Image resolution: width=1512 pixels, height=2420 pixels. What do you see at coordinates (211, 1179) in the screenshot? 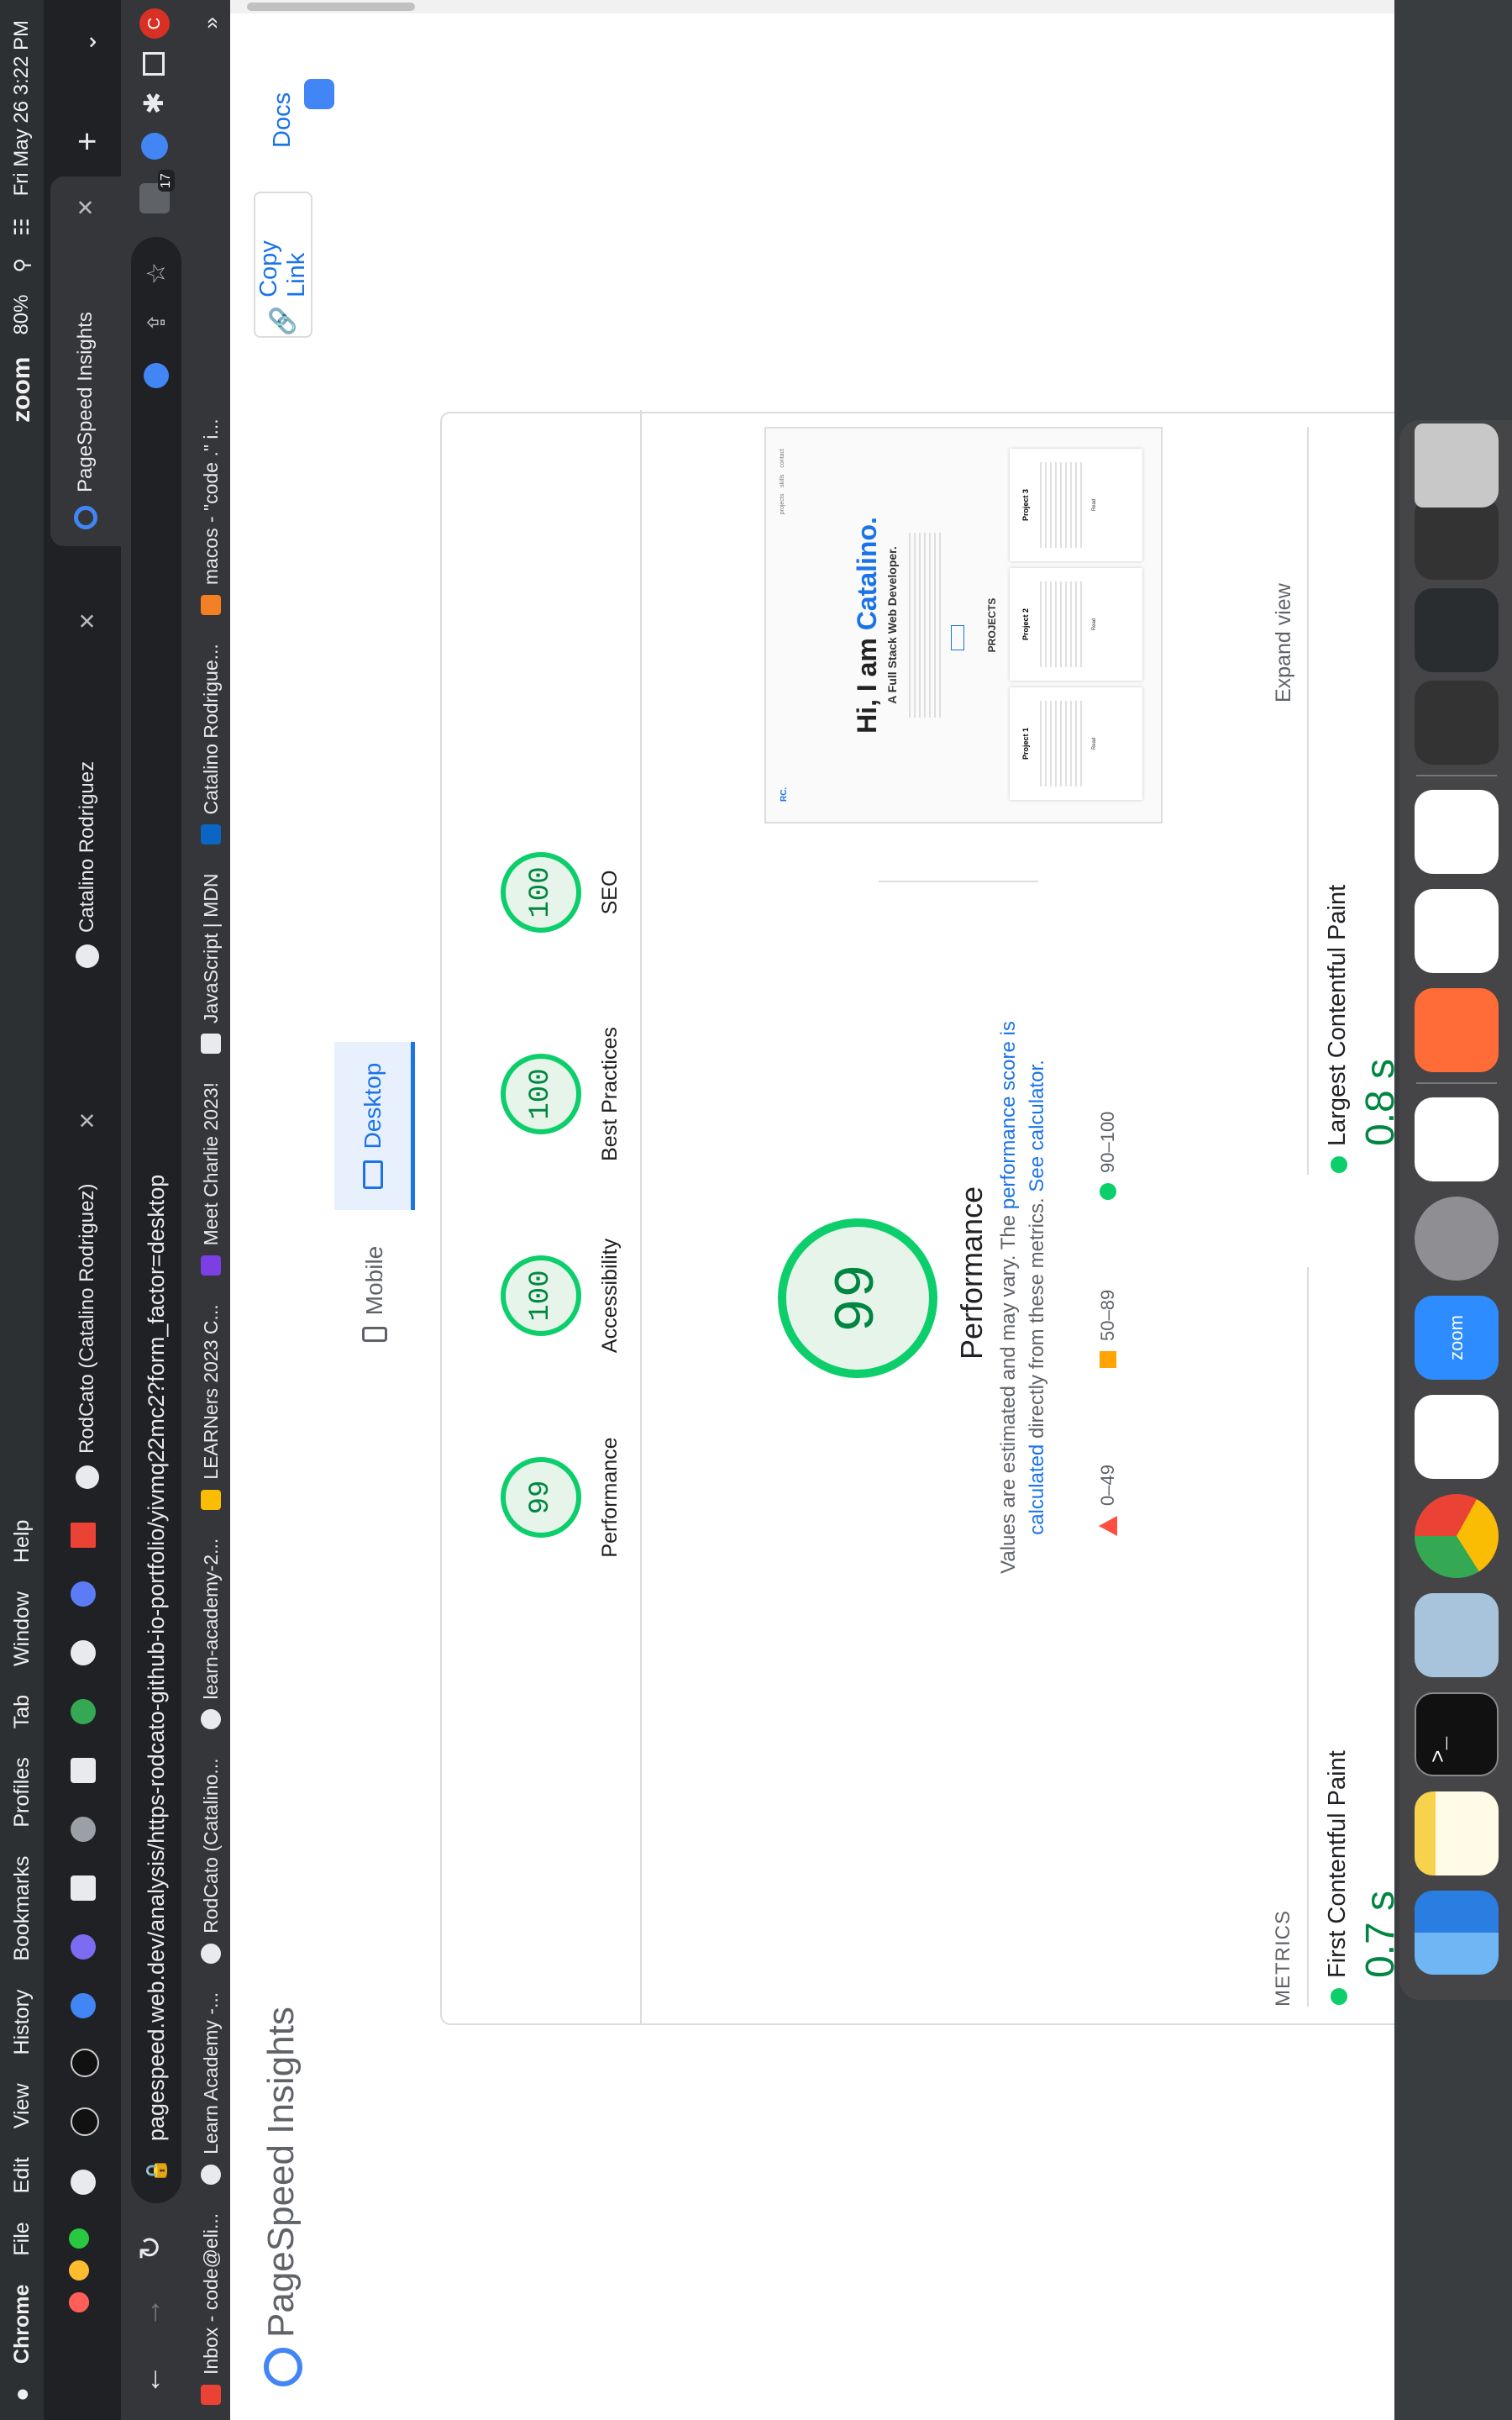
I see `bookmark-meet-charlie: Meet Charlie 2023!` at bounding box center [211, 1179].